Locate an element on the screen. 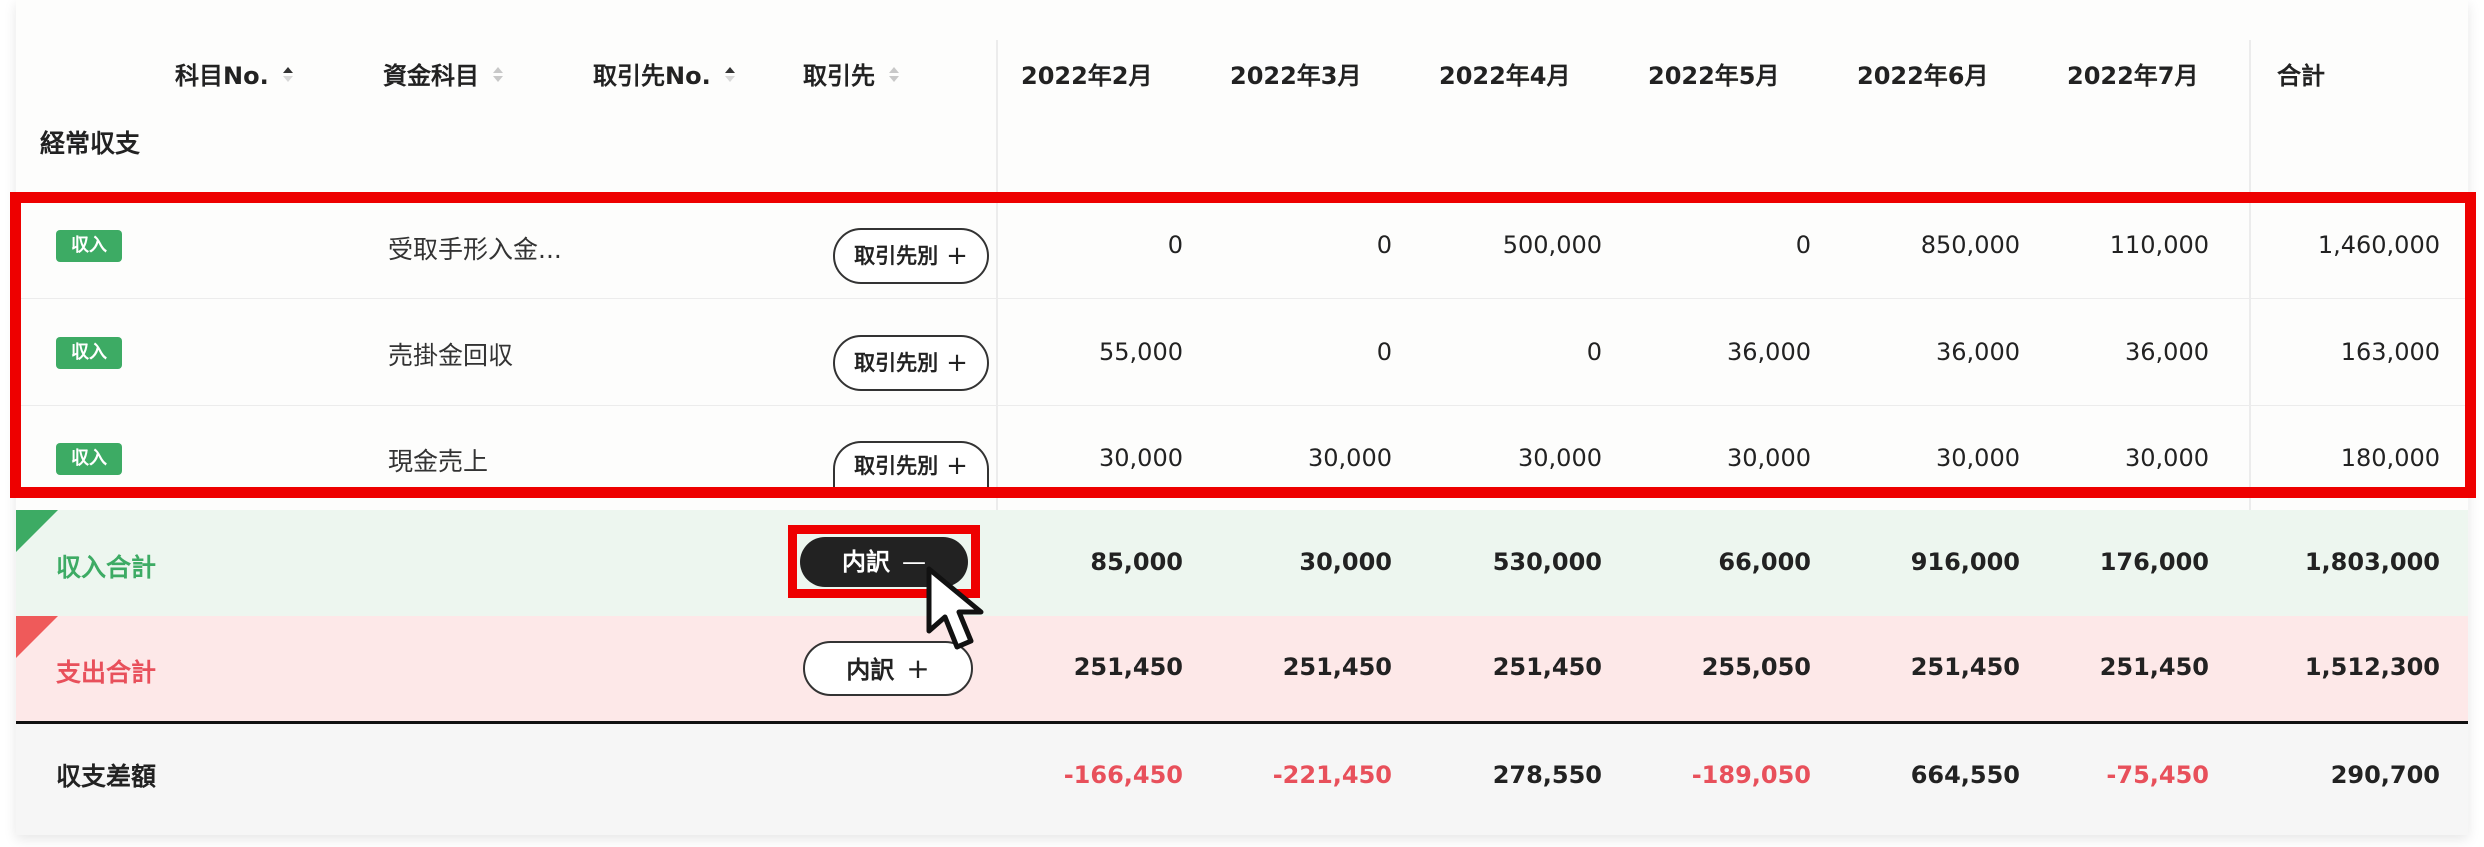  income-total-sum: 1,803,000 is located at coordinates (2372, 562).